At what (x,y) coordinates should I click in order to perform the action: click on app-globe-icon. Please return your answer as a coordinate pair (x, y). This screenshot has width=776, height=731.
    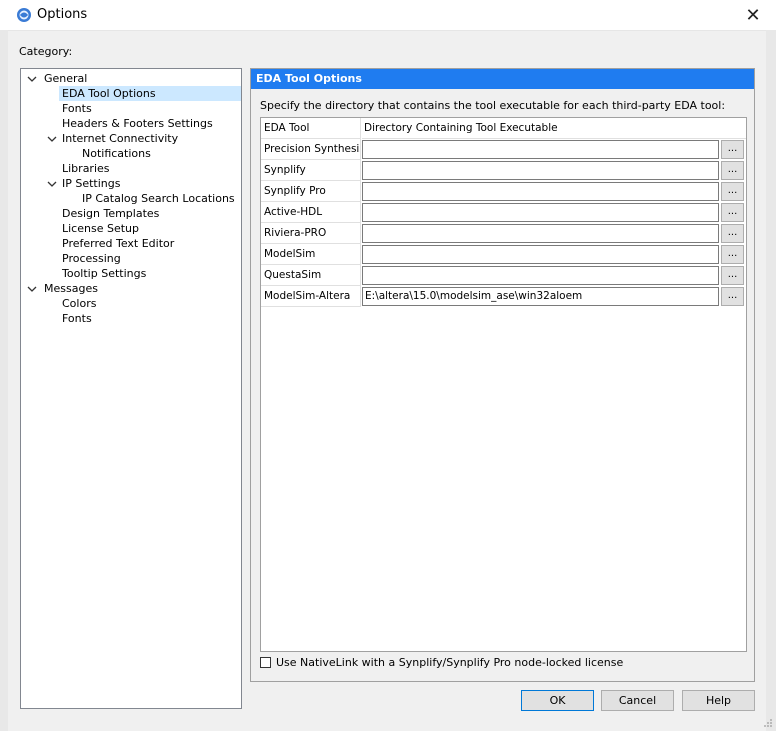
    Looking at the image, I should click on (24, 15).